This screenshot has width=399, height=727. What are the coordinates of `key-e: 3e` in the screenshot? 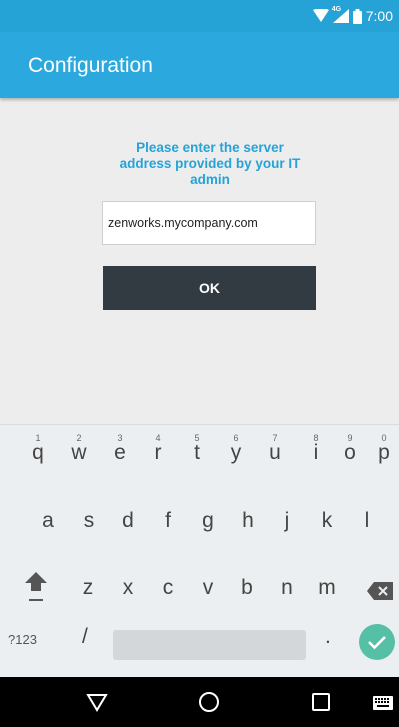 It's located at (120, 451).